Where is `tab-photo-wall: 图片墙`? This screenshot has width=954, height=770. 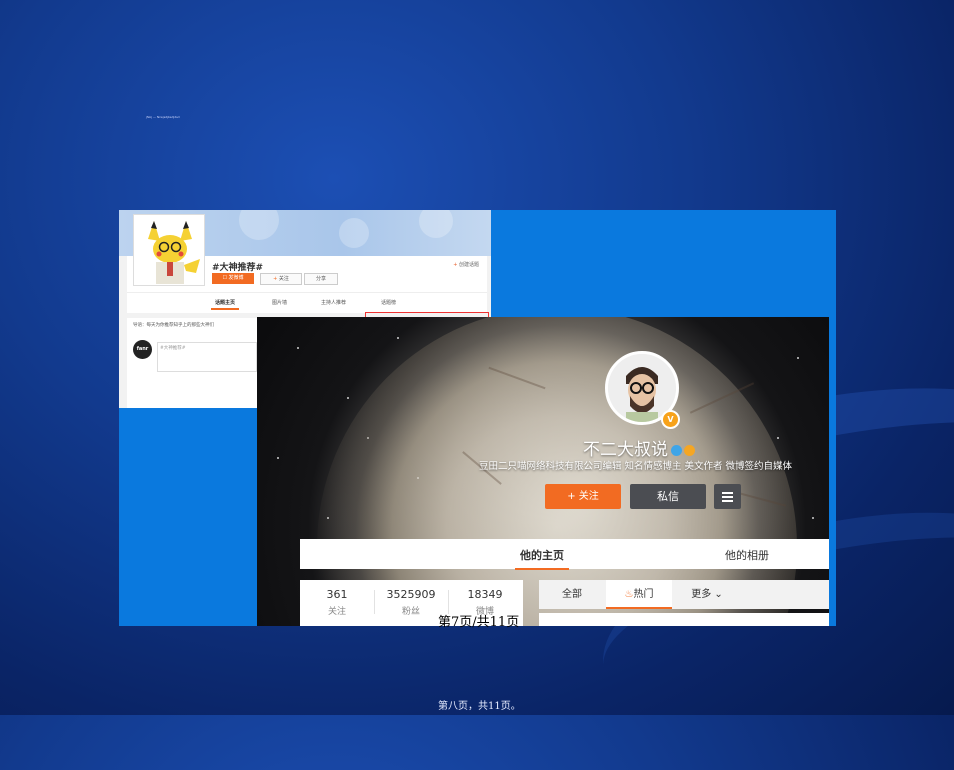 tab-photo-wall: 图片墙 is located at coordinates (279, 302).